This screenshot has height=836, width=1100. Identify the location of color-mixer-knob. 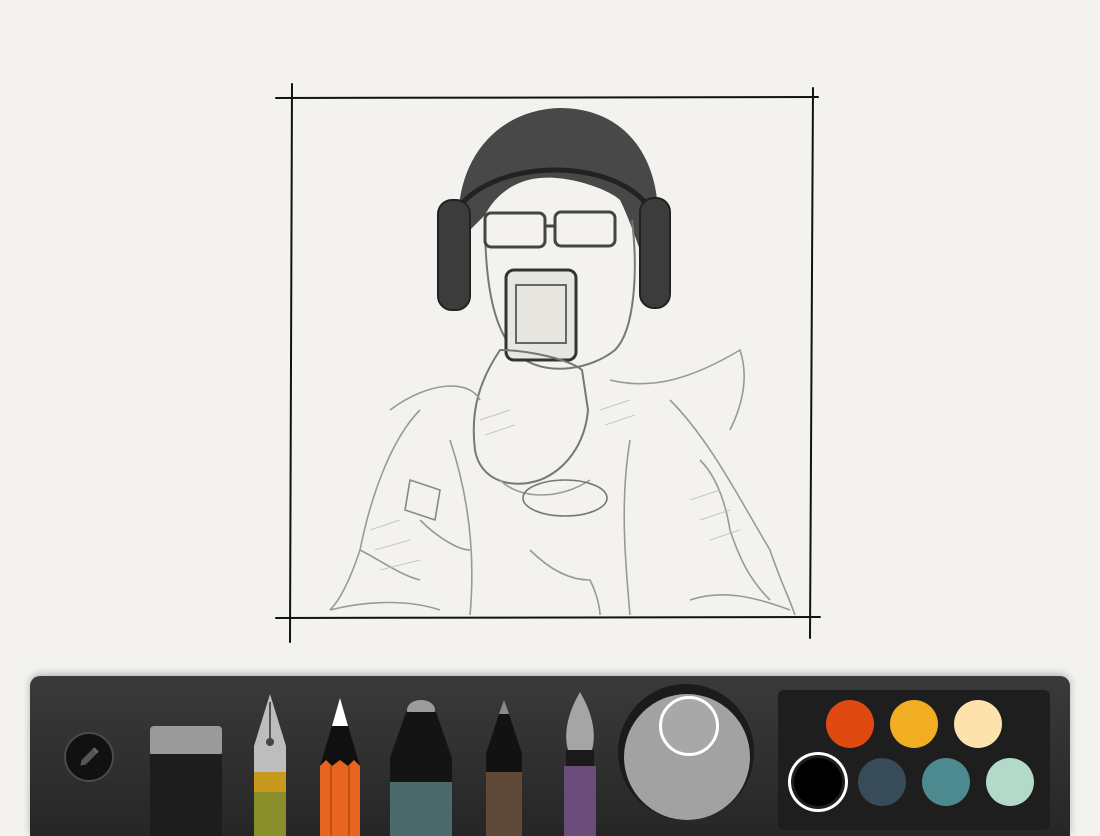
(689, 726).